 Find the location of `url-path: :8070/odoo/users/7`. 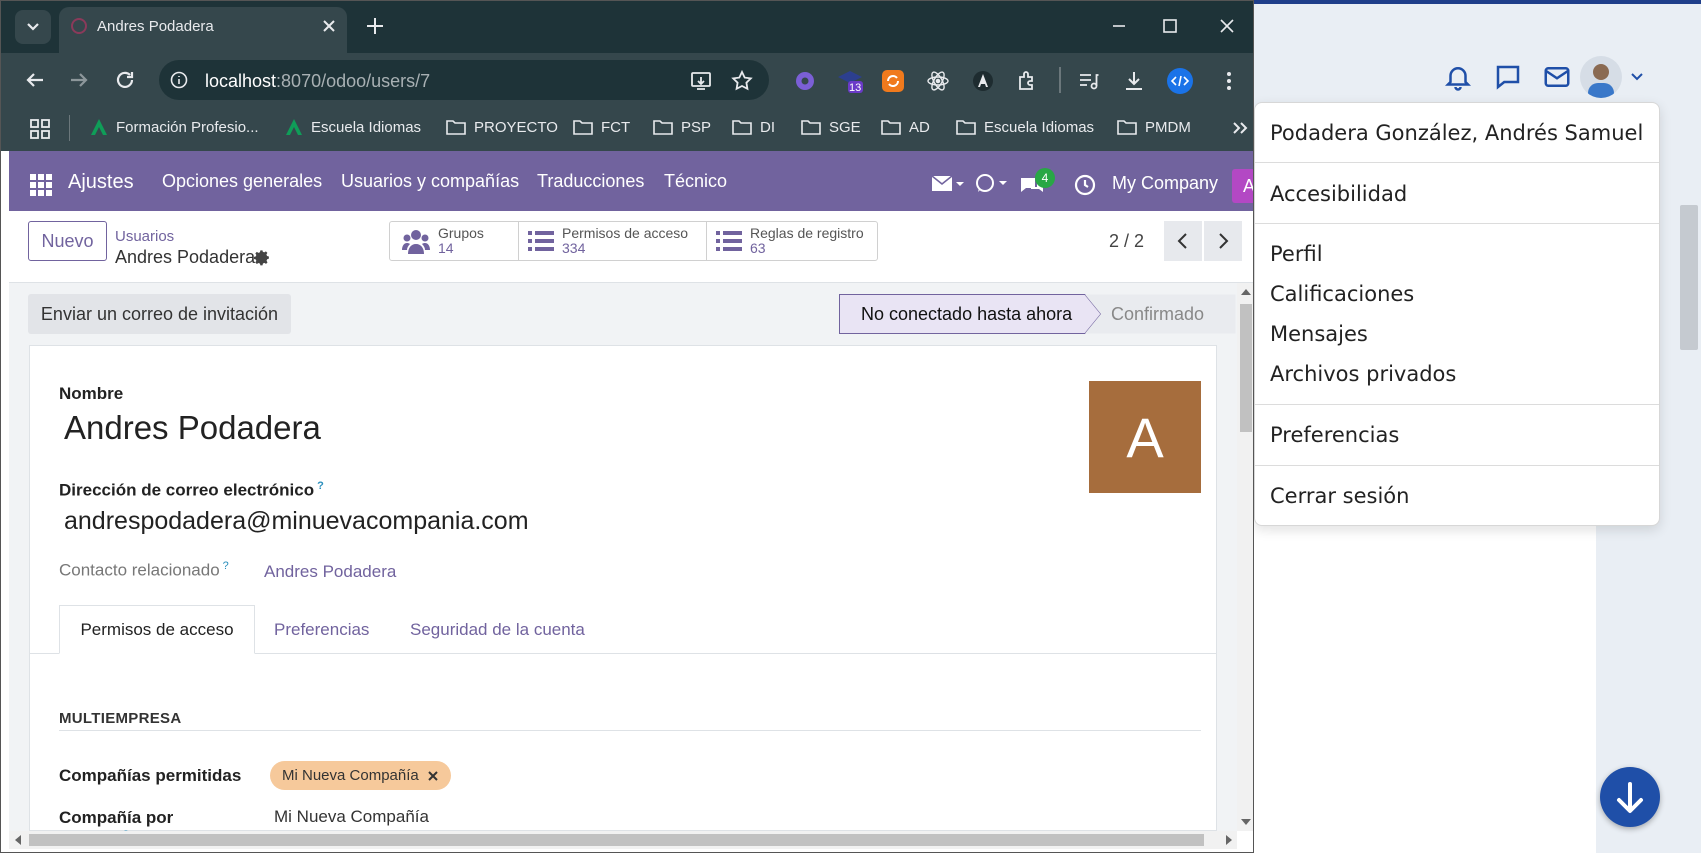

url-path: :8070/odoo/users/7 is located at coordinates (353, 81).